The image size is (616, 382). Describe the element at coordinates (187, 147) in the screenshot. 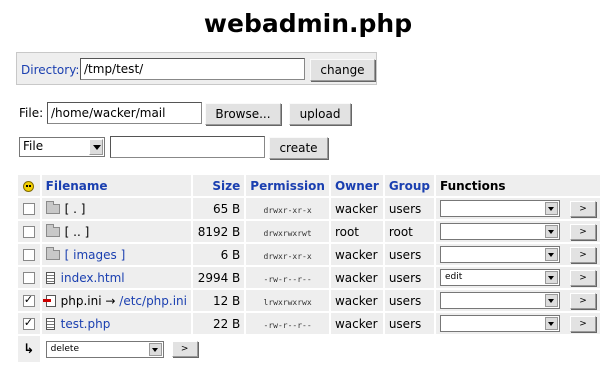

I see `create-name-input` at that location.